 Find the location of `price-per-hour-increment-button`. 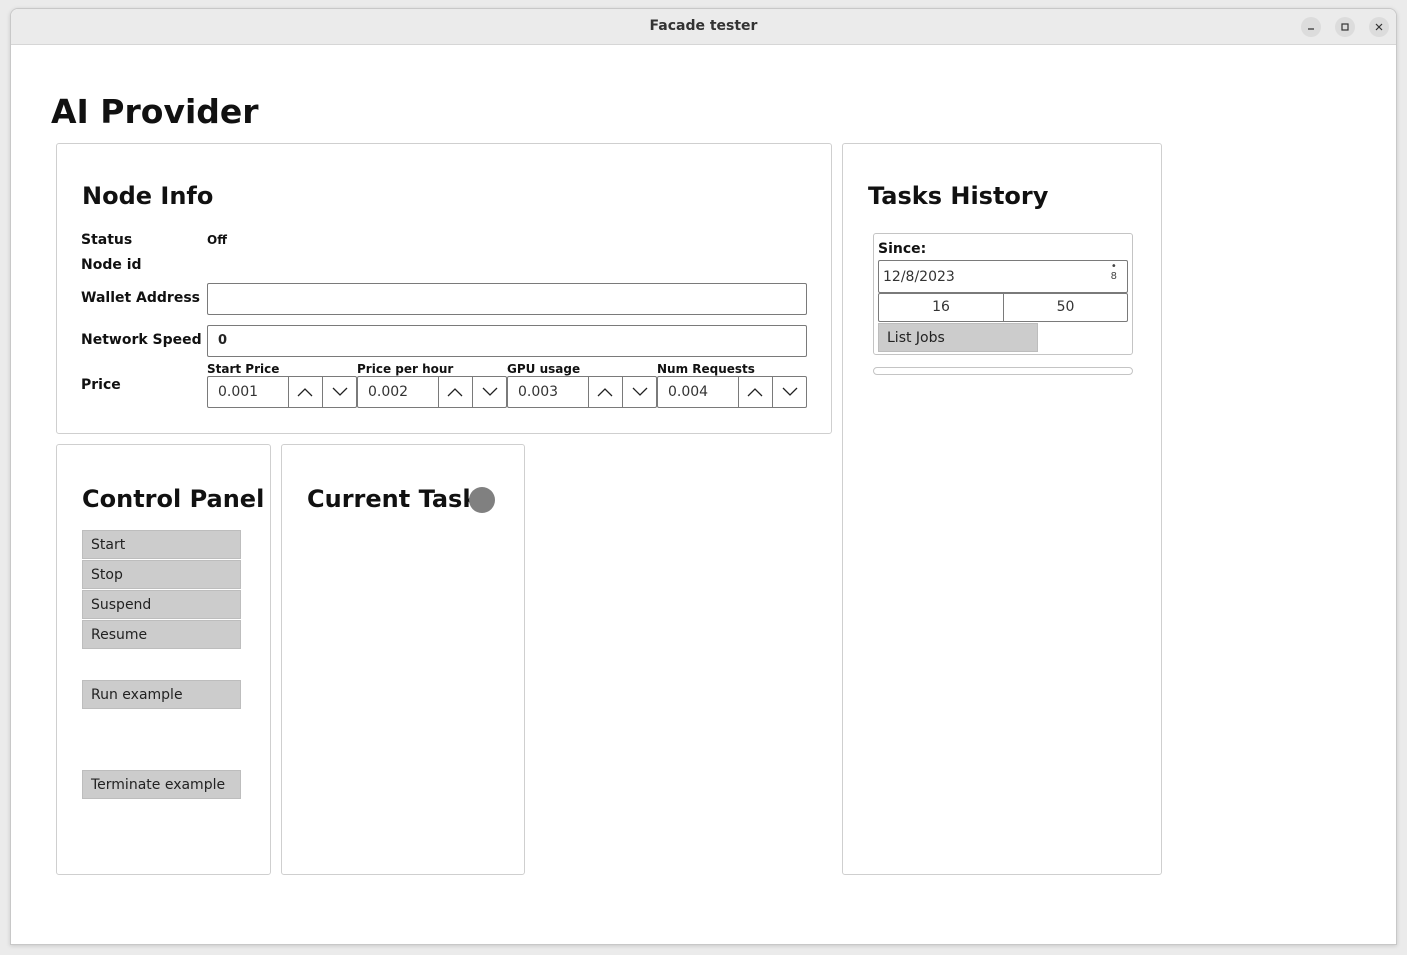

price-per-hour-increment-button is located at coordinates (456, 392).